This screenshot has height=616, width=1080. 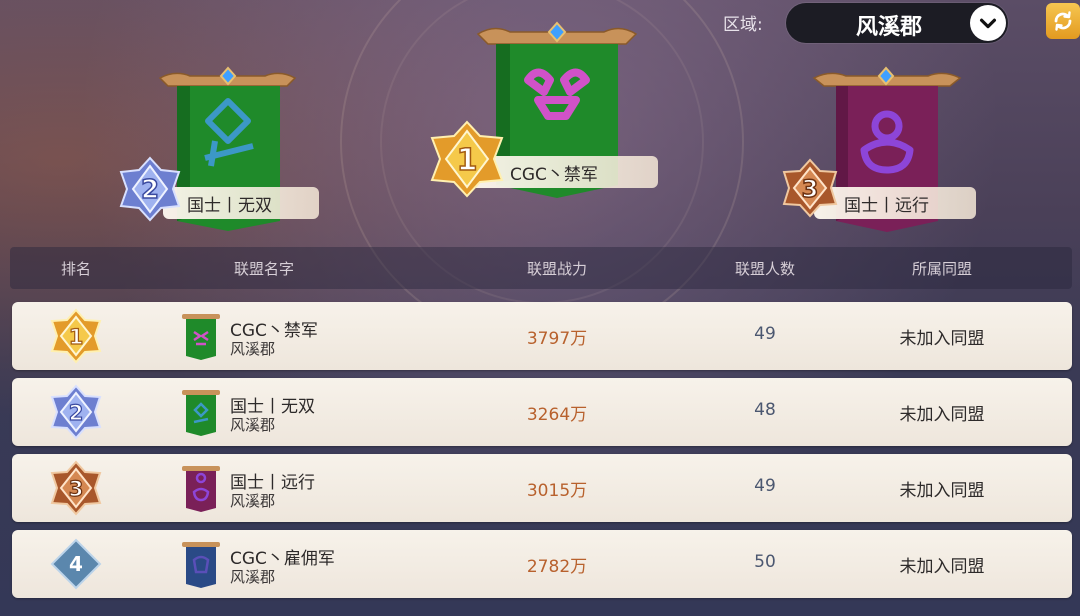 I want to click on table-row: 2 国士丨无双 风溪郡 3264万 48 未加入同盟, so click(x=542, y=412).